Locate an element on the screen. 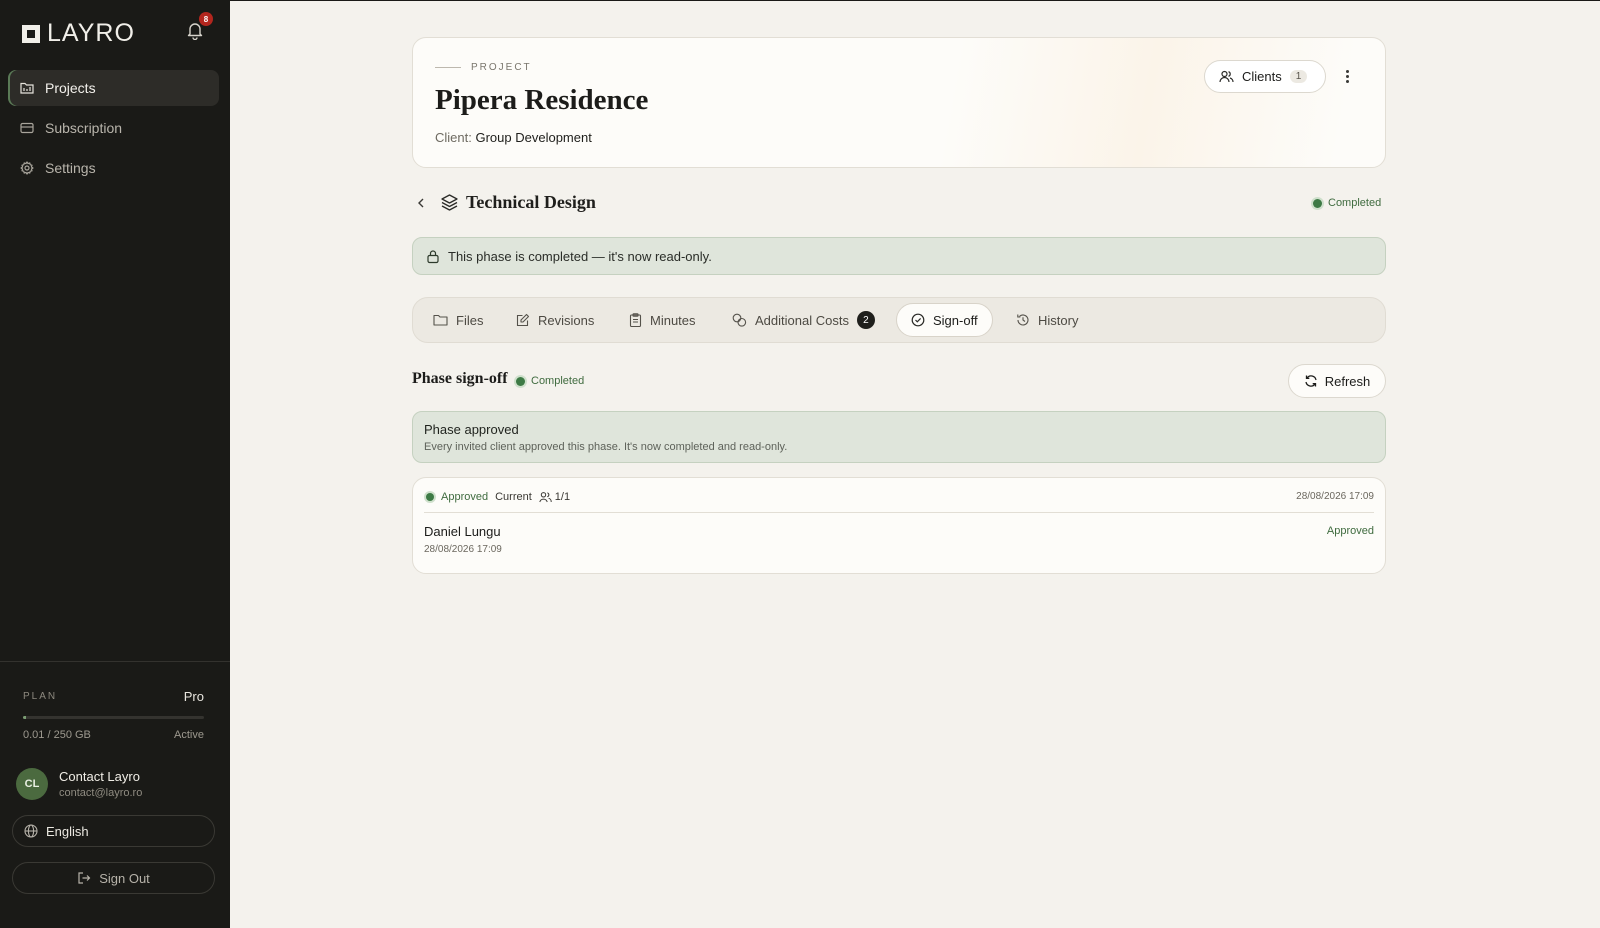 The height and width of the screenshot is (928, 1600). back-chevron-icon is located at coordinates (421, 203).